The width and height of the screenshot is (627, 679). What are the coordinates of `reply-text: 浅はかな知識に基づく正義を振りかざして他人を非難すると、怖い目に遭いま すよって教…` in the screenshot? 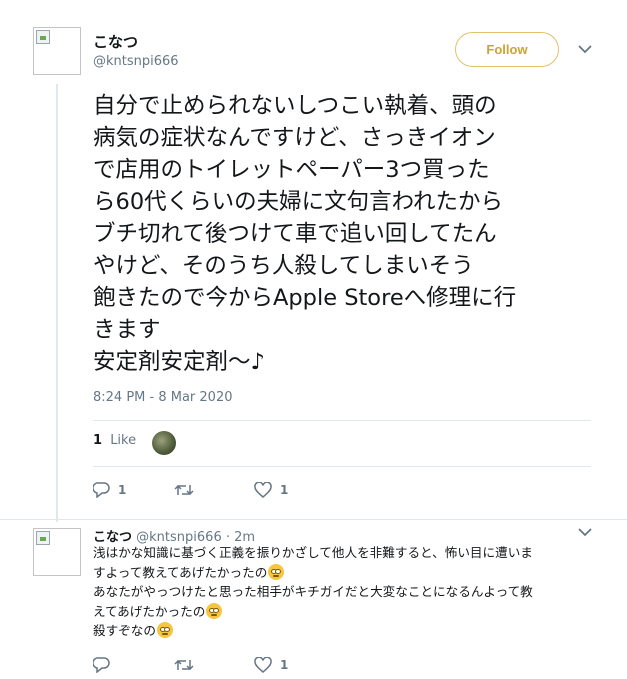 It's located at (345, 592).